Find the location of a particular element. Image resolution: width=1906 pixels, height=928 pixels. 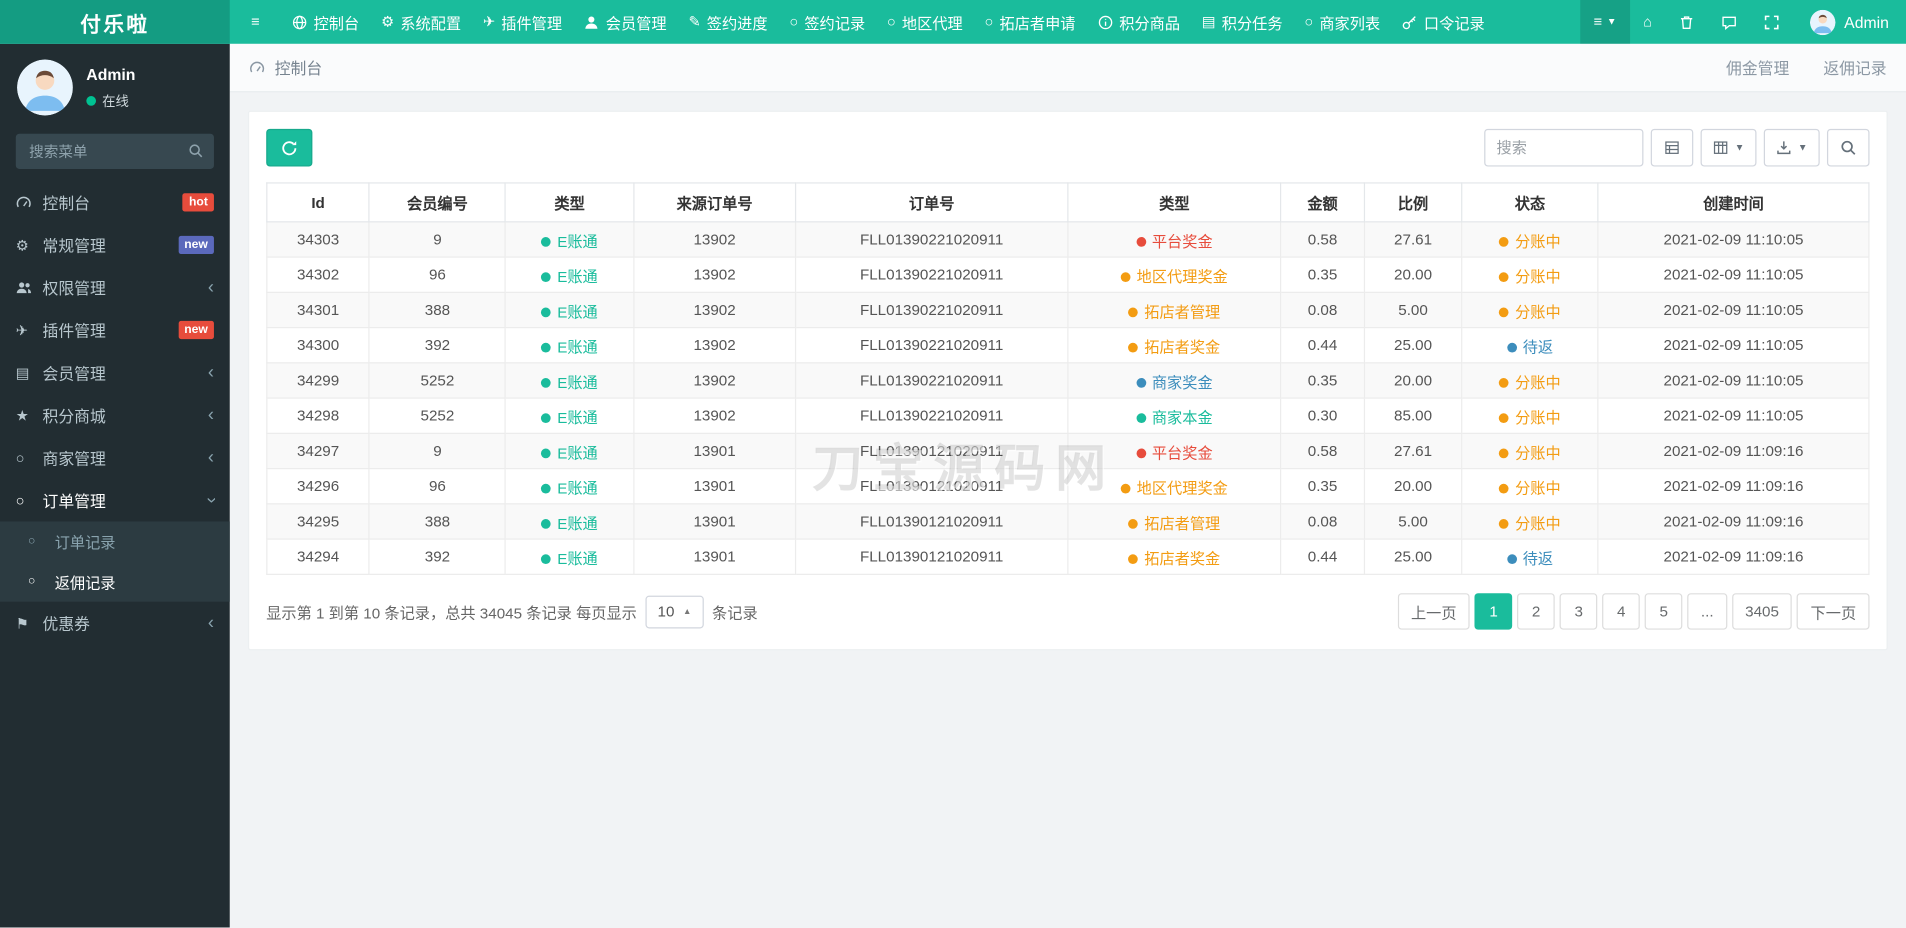

sidebar-item-member-manage: ▤ 会员管理 ‹ is located at coordinates (115, 372).